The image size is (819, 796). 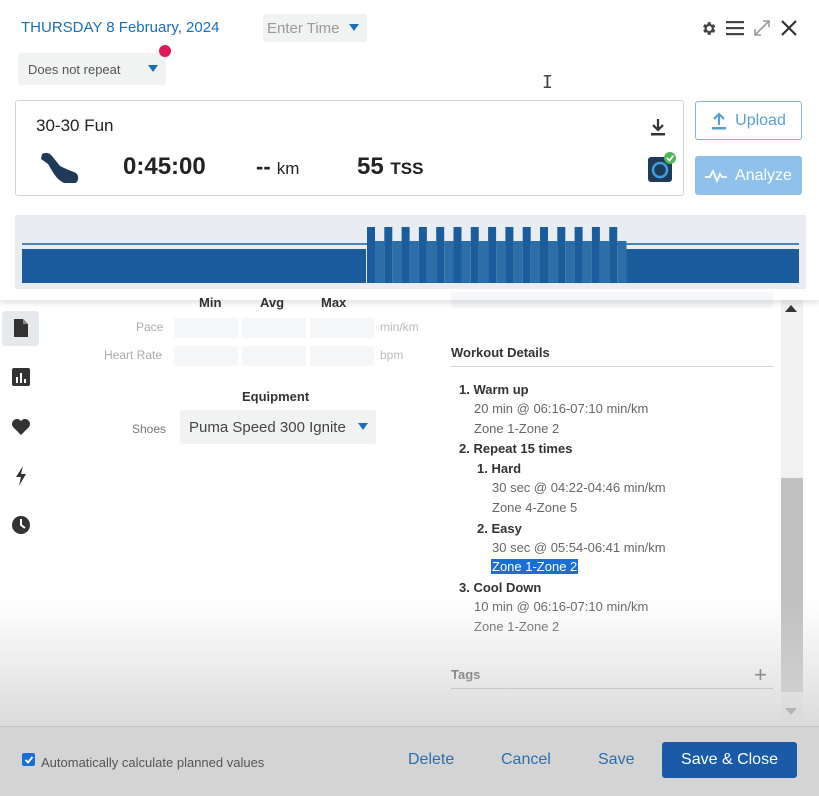 I want to click on lightning-icon, so click(x=21, y=476).